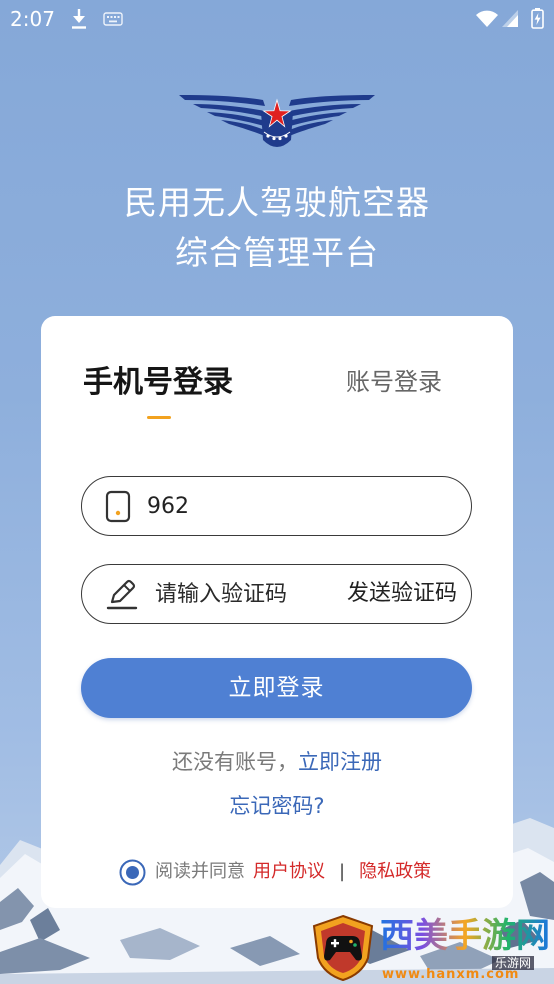 The height and width of the screenshot is (984, 554). I want to click on send-code-button: 发送验证码, so click(402, 594).